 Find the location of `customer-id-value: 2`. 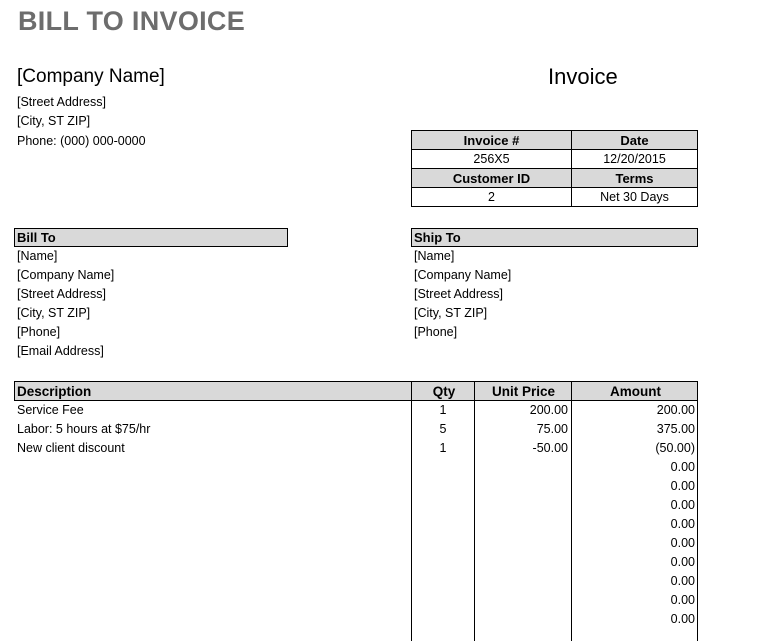

customer-id-value: 2 is located at coordinates (491, 197).